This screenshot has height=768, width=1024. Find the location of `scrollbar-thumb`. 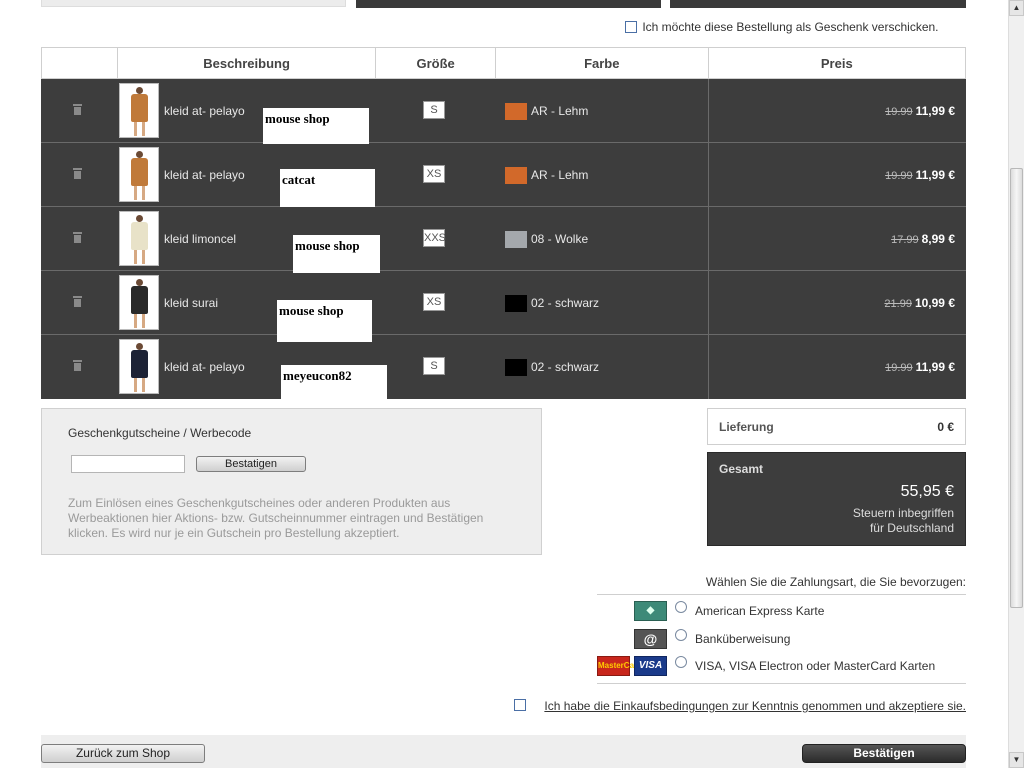

scrollbar-thumb is located at coordinates (1016, 388).